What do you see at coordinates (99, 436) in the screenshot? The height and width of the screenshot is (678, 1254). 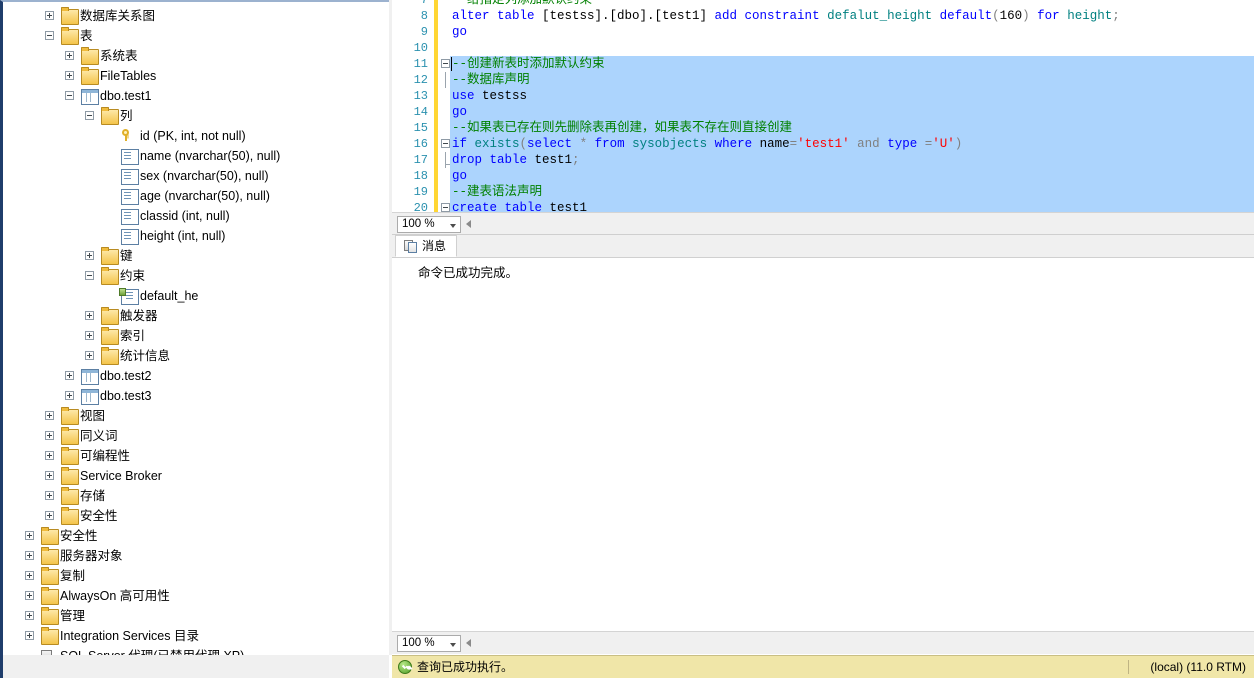 I see `tree-node-label: 同义词` at bounding box center [99, 436].